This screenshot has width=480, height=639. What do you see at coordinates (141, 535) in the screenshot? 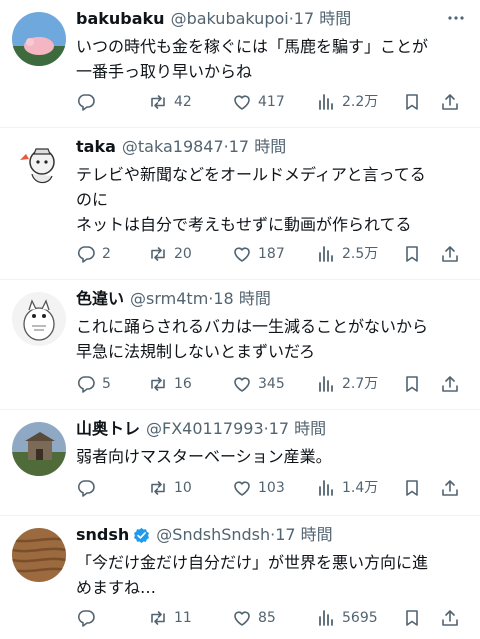
I see `verified-badge-icon` at bounding box center [141, 535].